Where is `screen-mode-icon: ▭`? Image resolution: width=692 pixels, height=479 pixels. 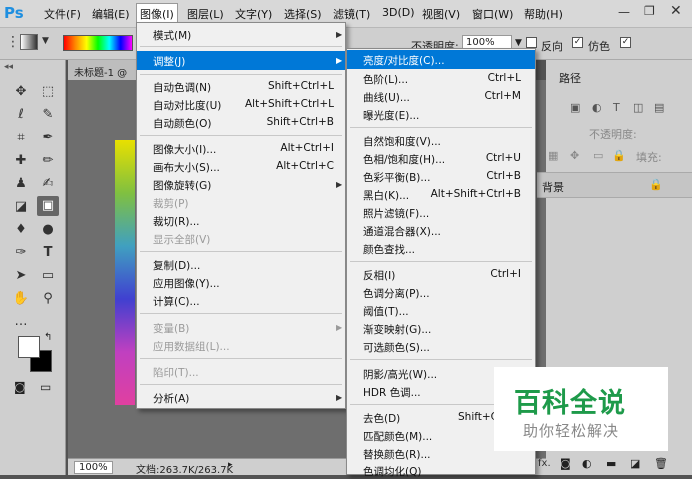 screen-mode-icon: ▭ is located at coordinates (45, 387).